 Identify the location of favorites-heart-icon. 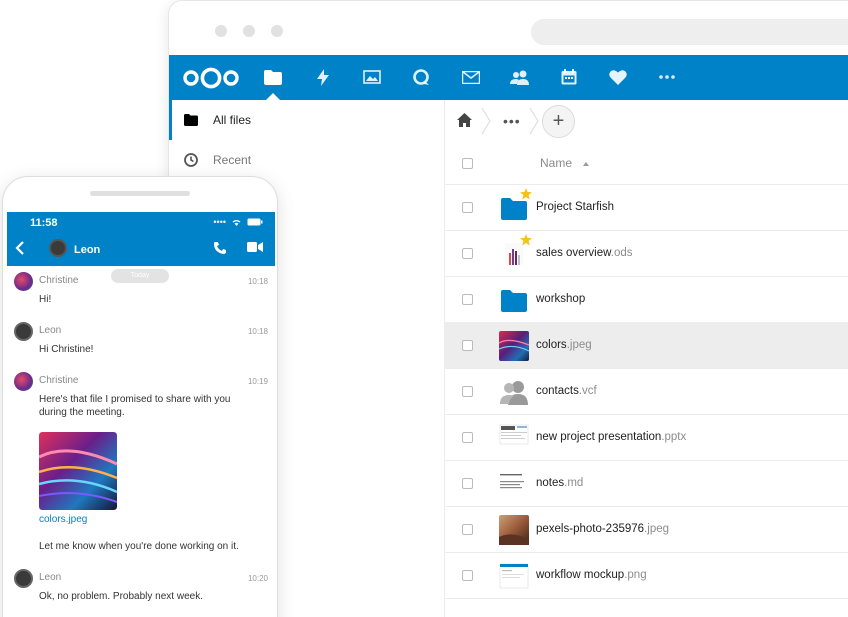
(618, 77).